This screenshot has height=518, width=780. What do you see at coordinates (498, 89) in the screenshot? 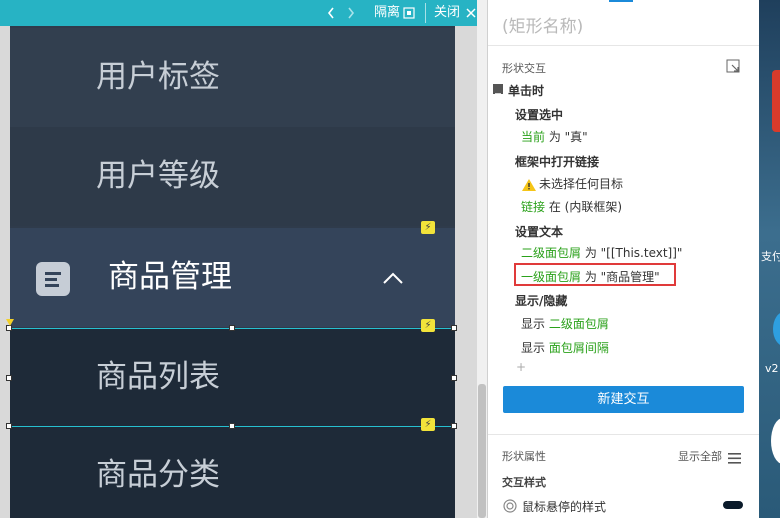
I see `collapse-icon` at bounding box center [498, 89].